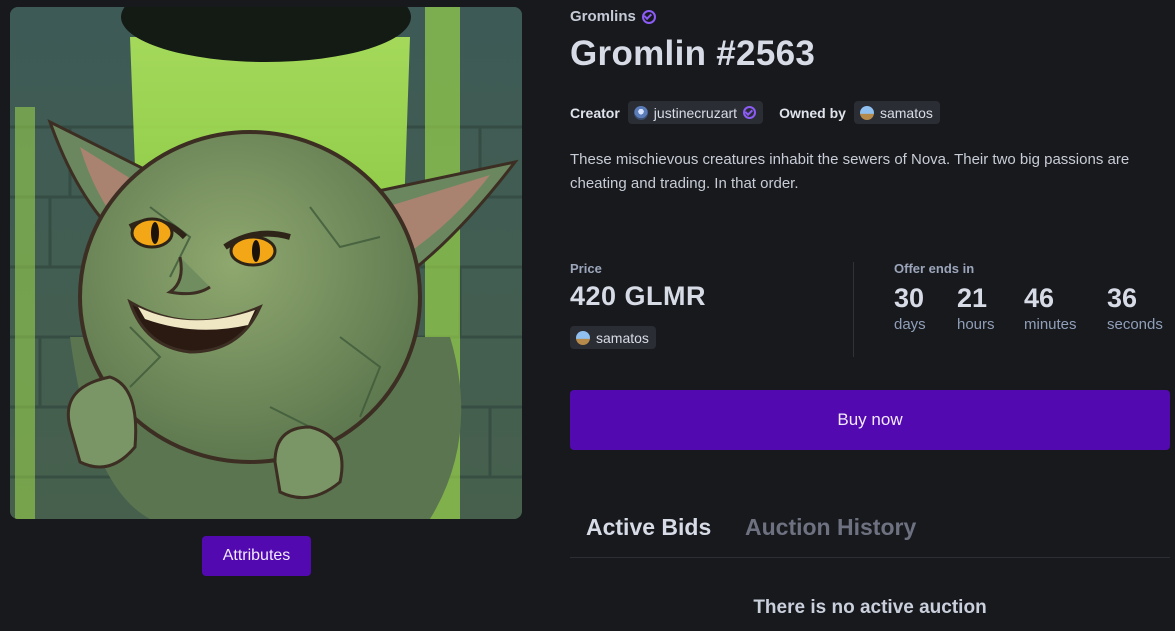 The width and height of the screenshot is (1175, 631). I want to click on countdown-hours-value: 21, so click(972, 298).